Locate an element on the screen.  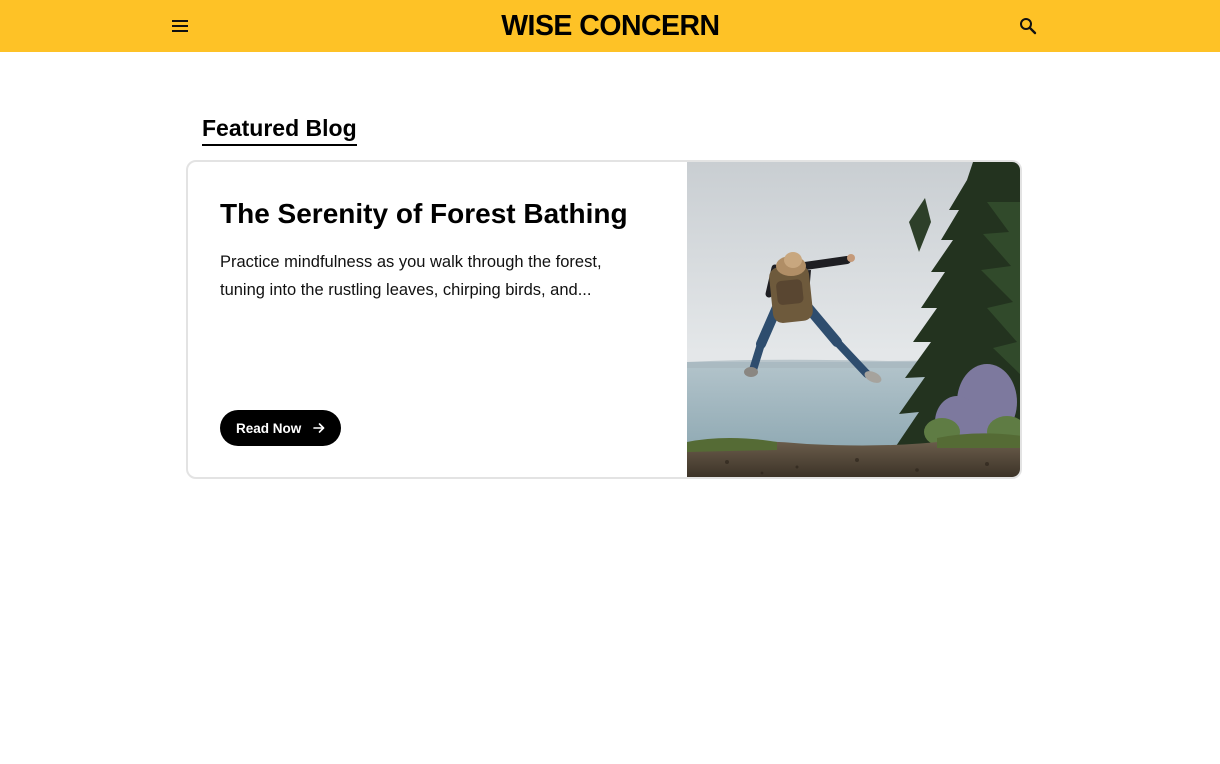
brand-logo: WISE CONCERN is located at coordinates (610, 26).